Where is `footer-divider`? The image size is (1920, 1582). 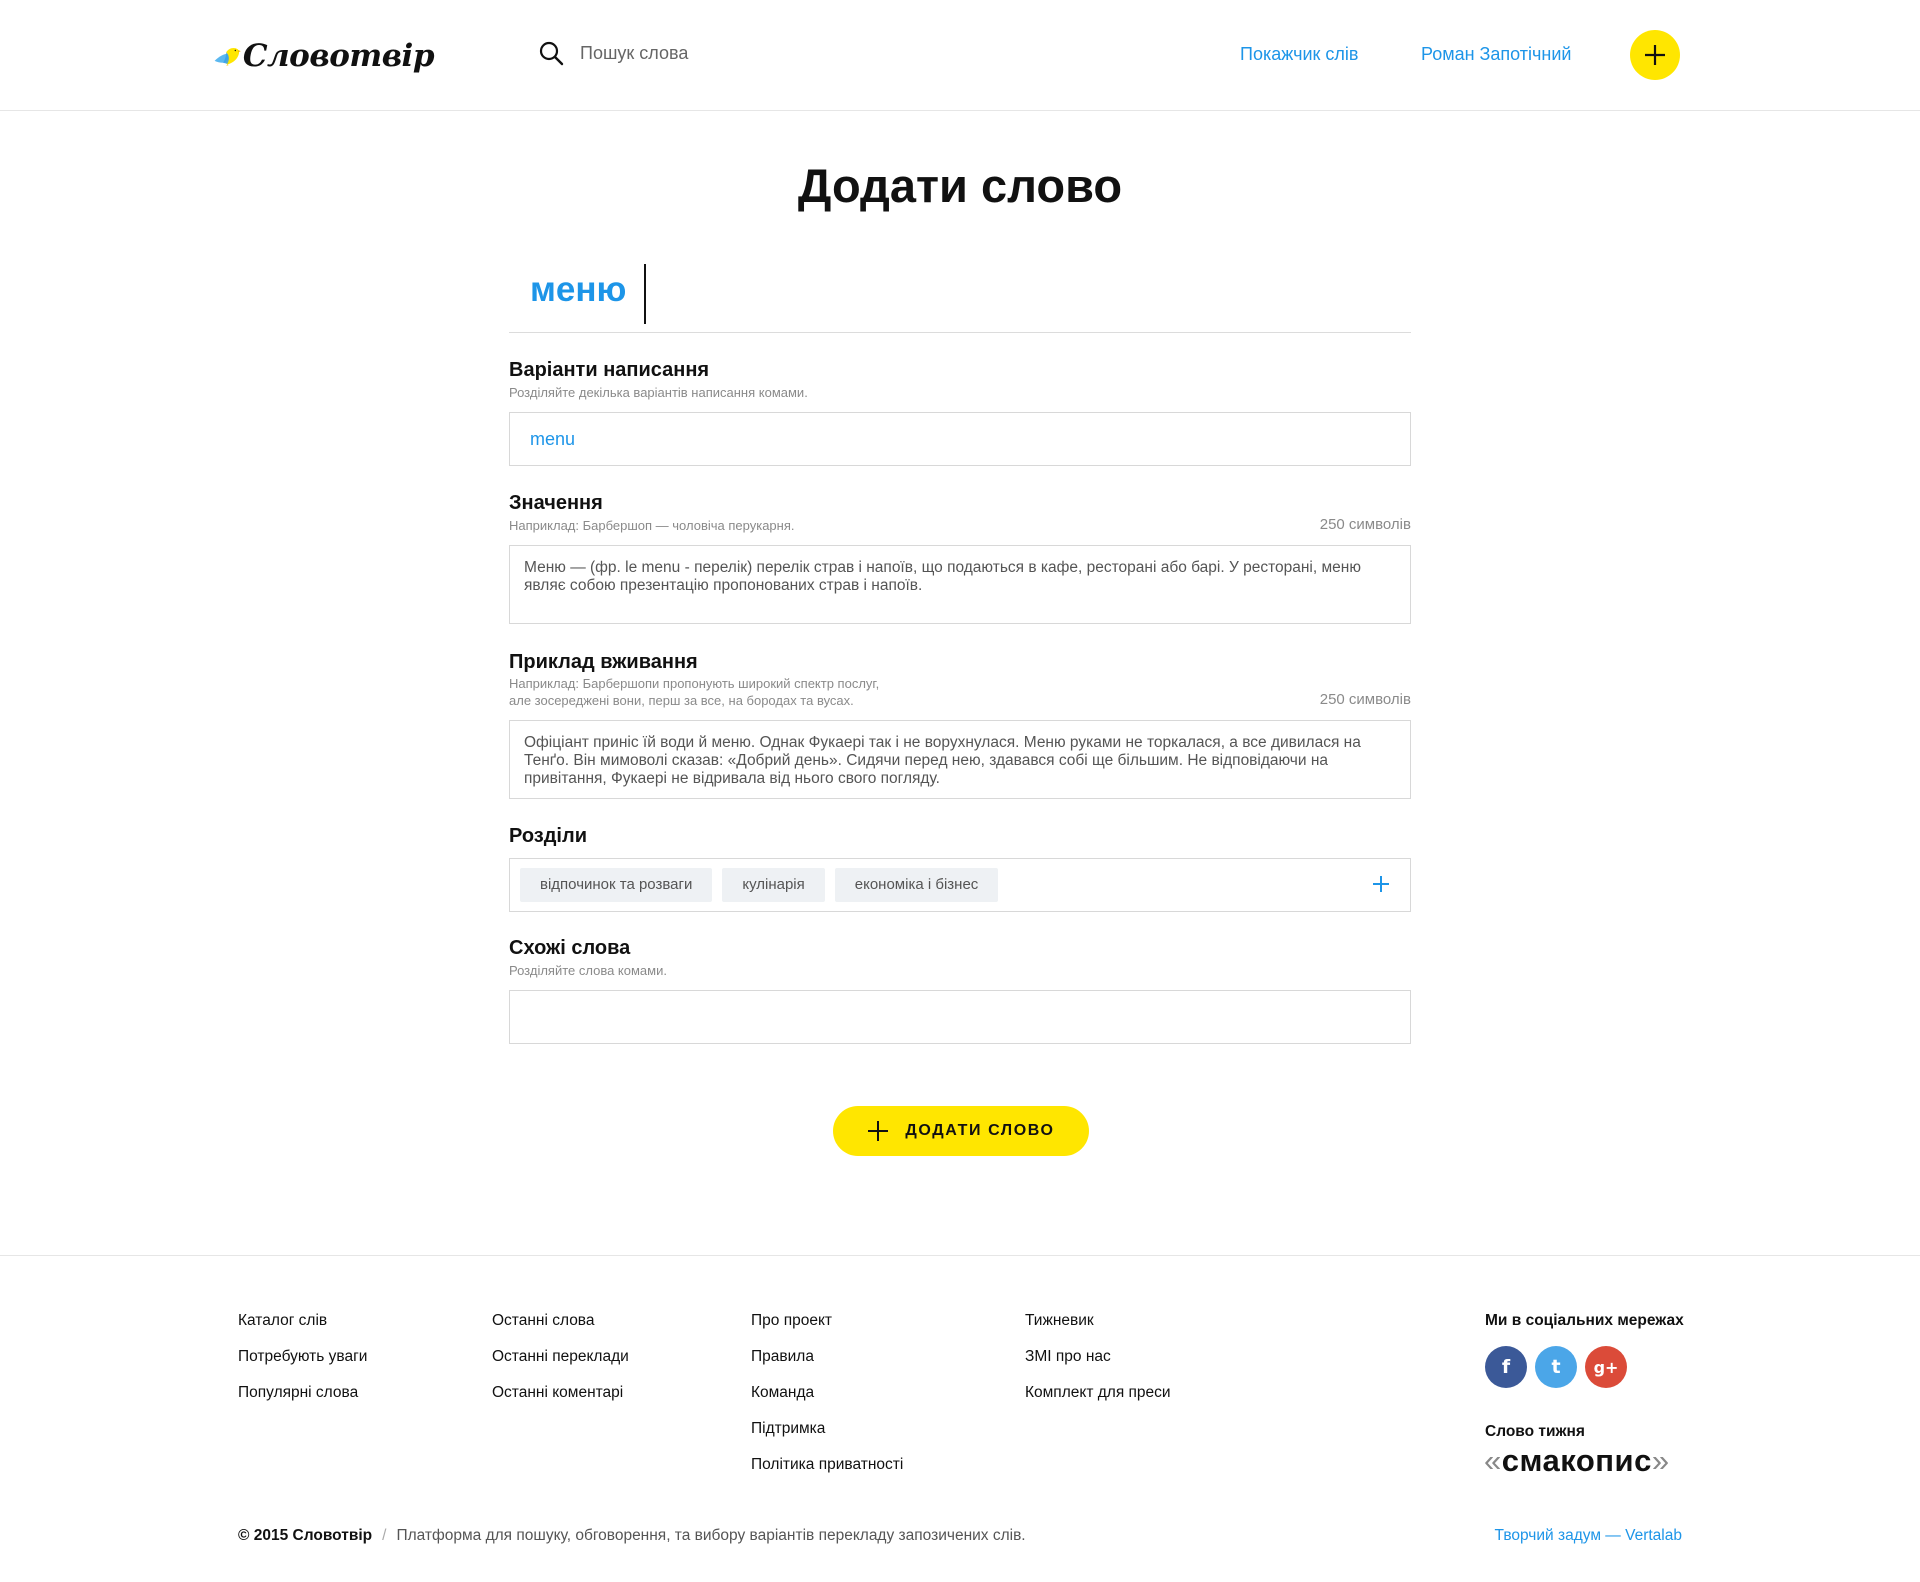
footer-divider is located at coordinates (960, 1255).